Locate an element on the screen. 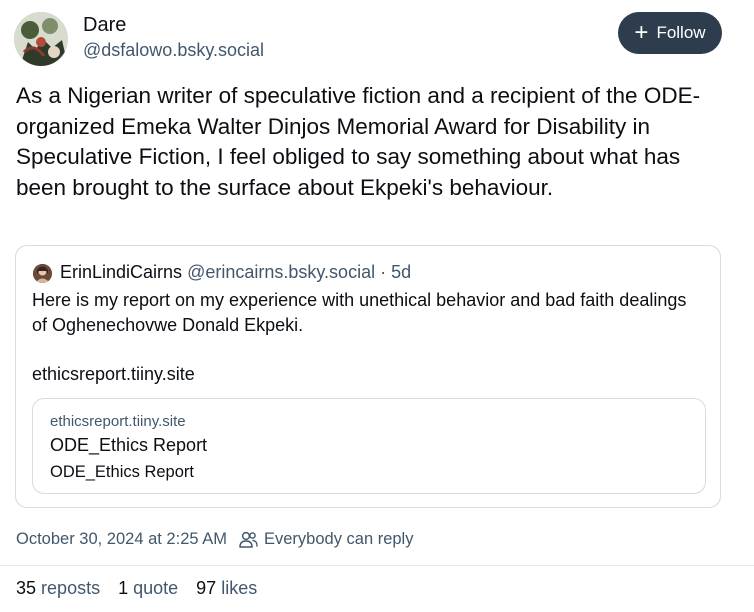 The image size is (754, 612). quote-author-name: ErinLindiCairns is located at coordinates (121, 272).